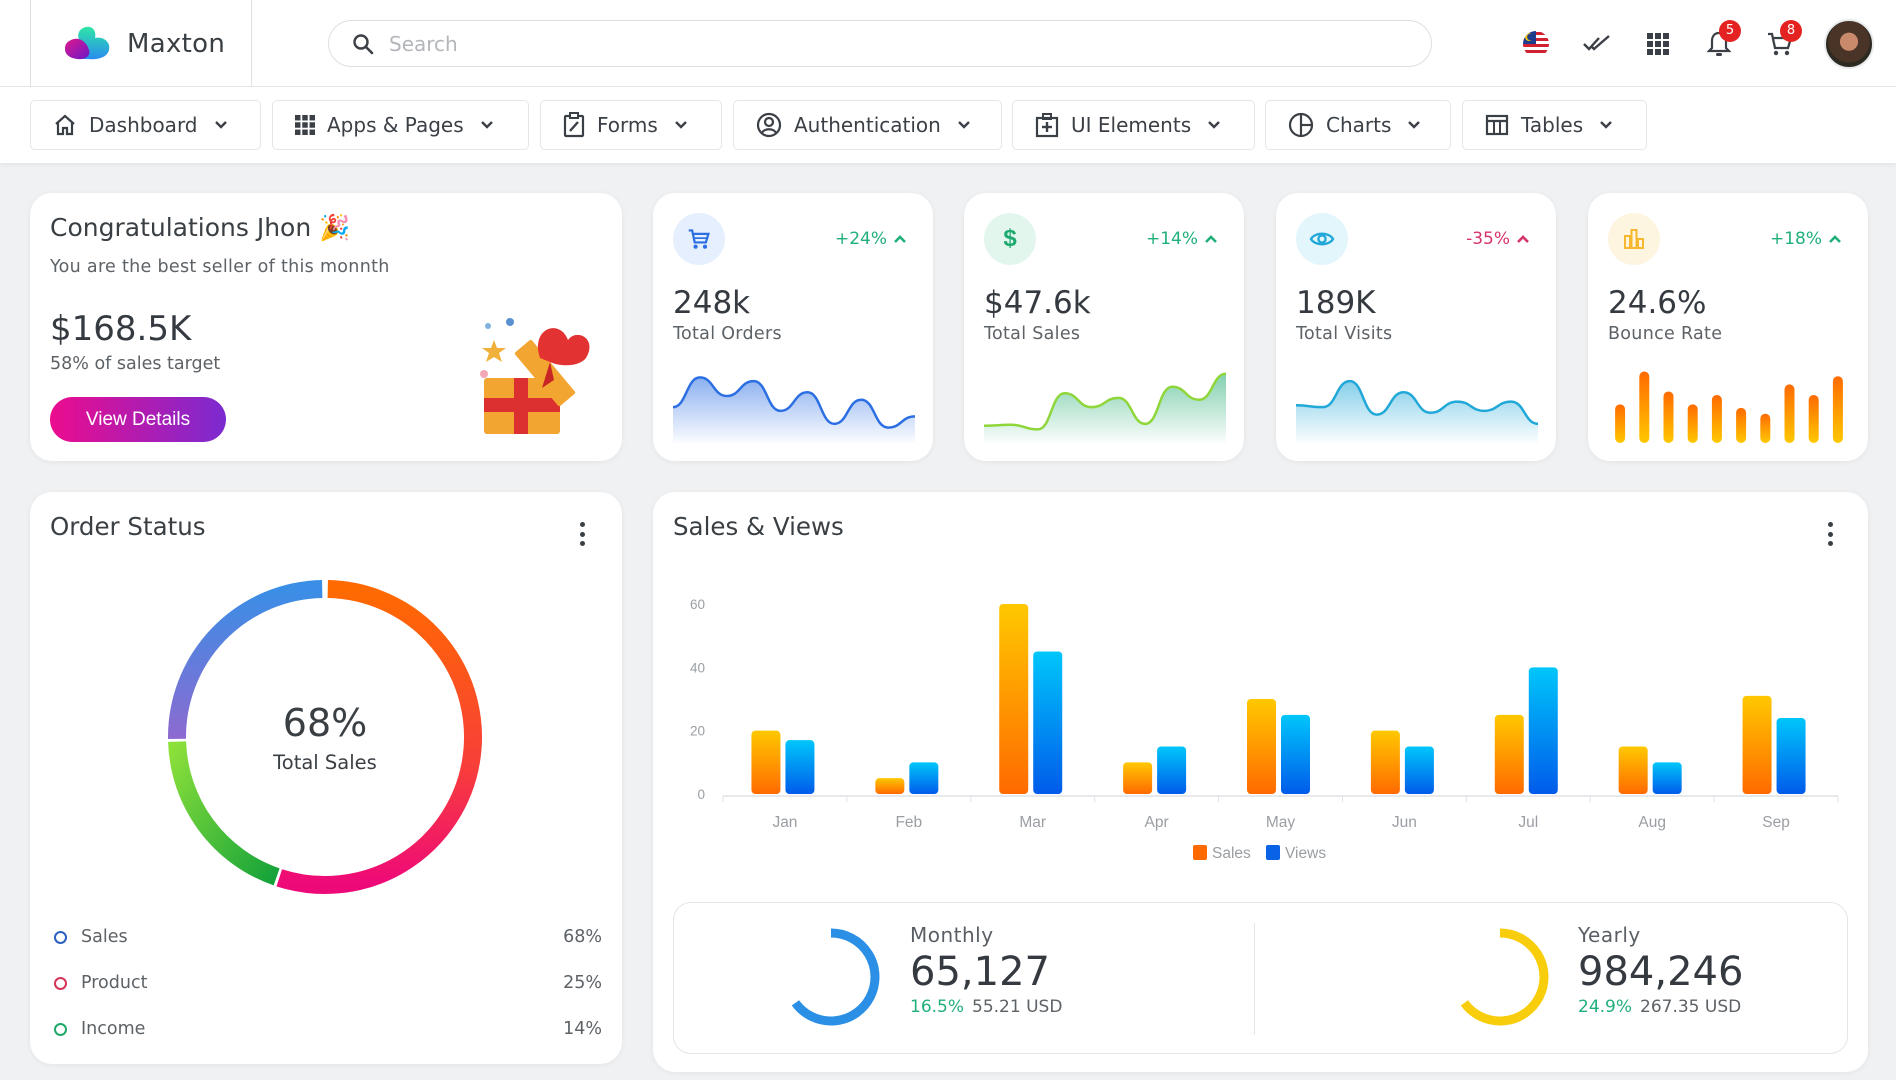  What do you see at coordinates (400, 125) in the screenshot?
I see `nav-apps-pages: Apps & Pages` at bounding box center [400, 125].